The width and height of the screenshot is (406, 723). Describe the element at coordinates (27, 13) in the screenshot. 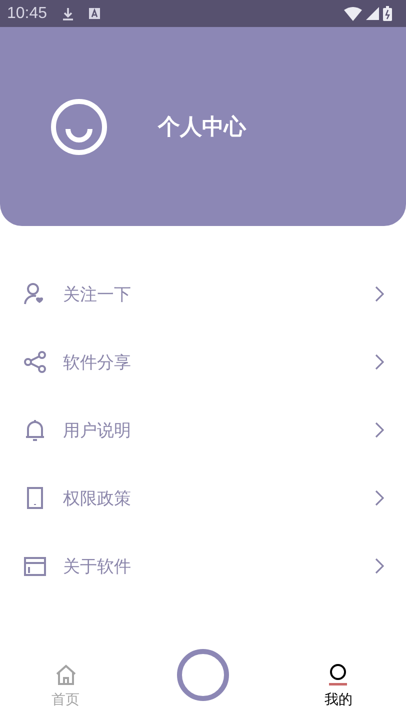

I see `status-time: 10:45` at that location.